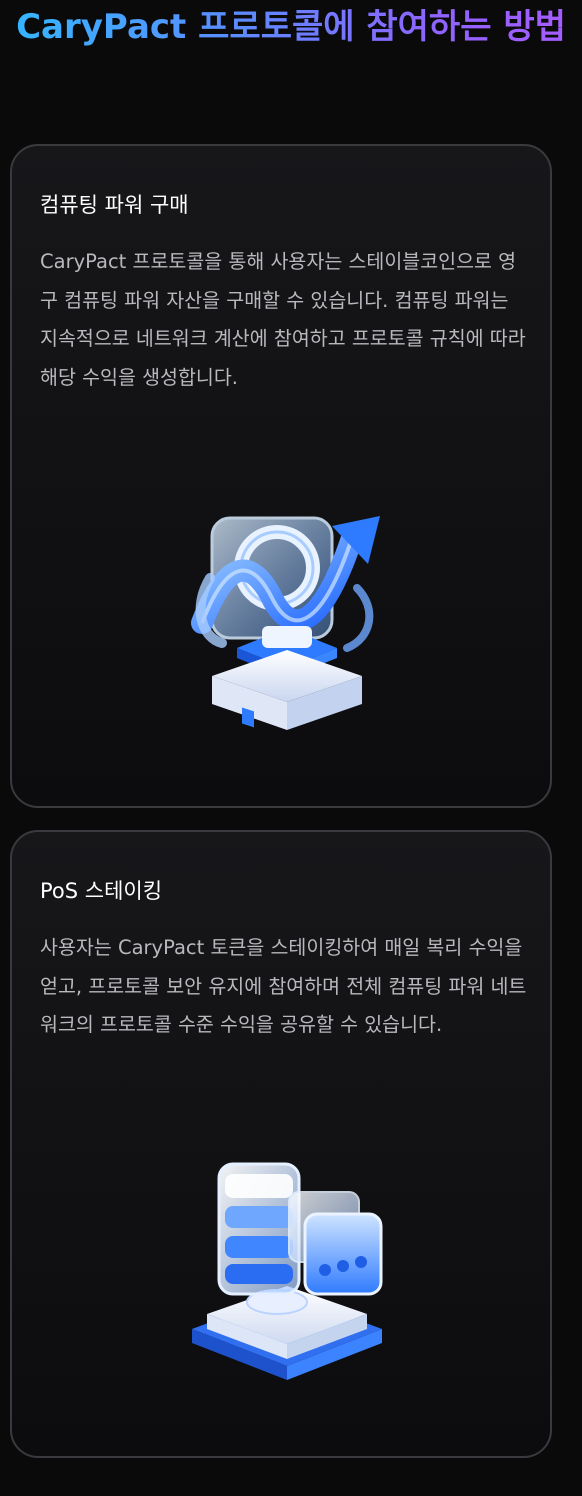  I want to click on computing-power-chart-icon, so click(285, 623).